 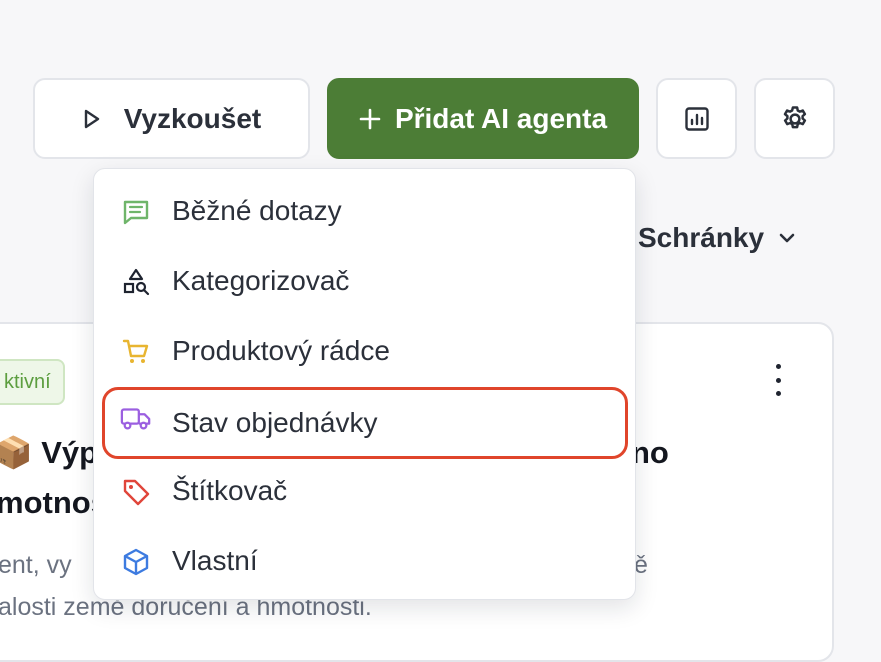 I want to click on inboxes-filter: Schránky, so click(x=717, y=238).